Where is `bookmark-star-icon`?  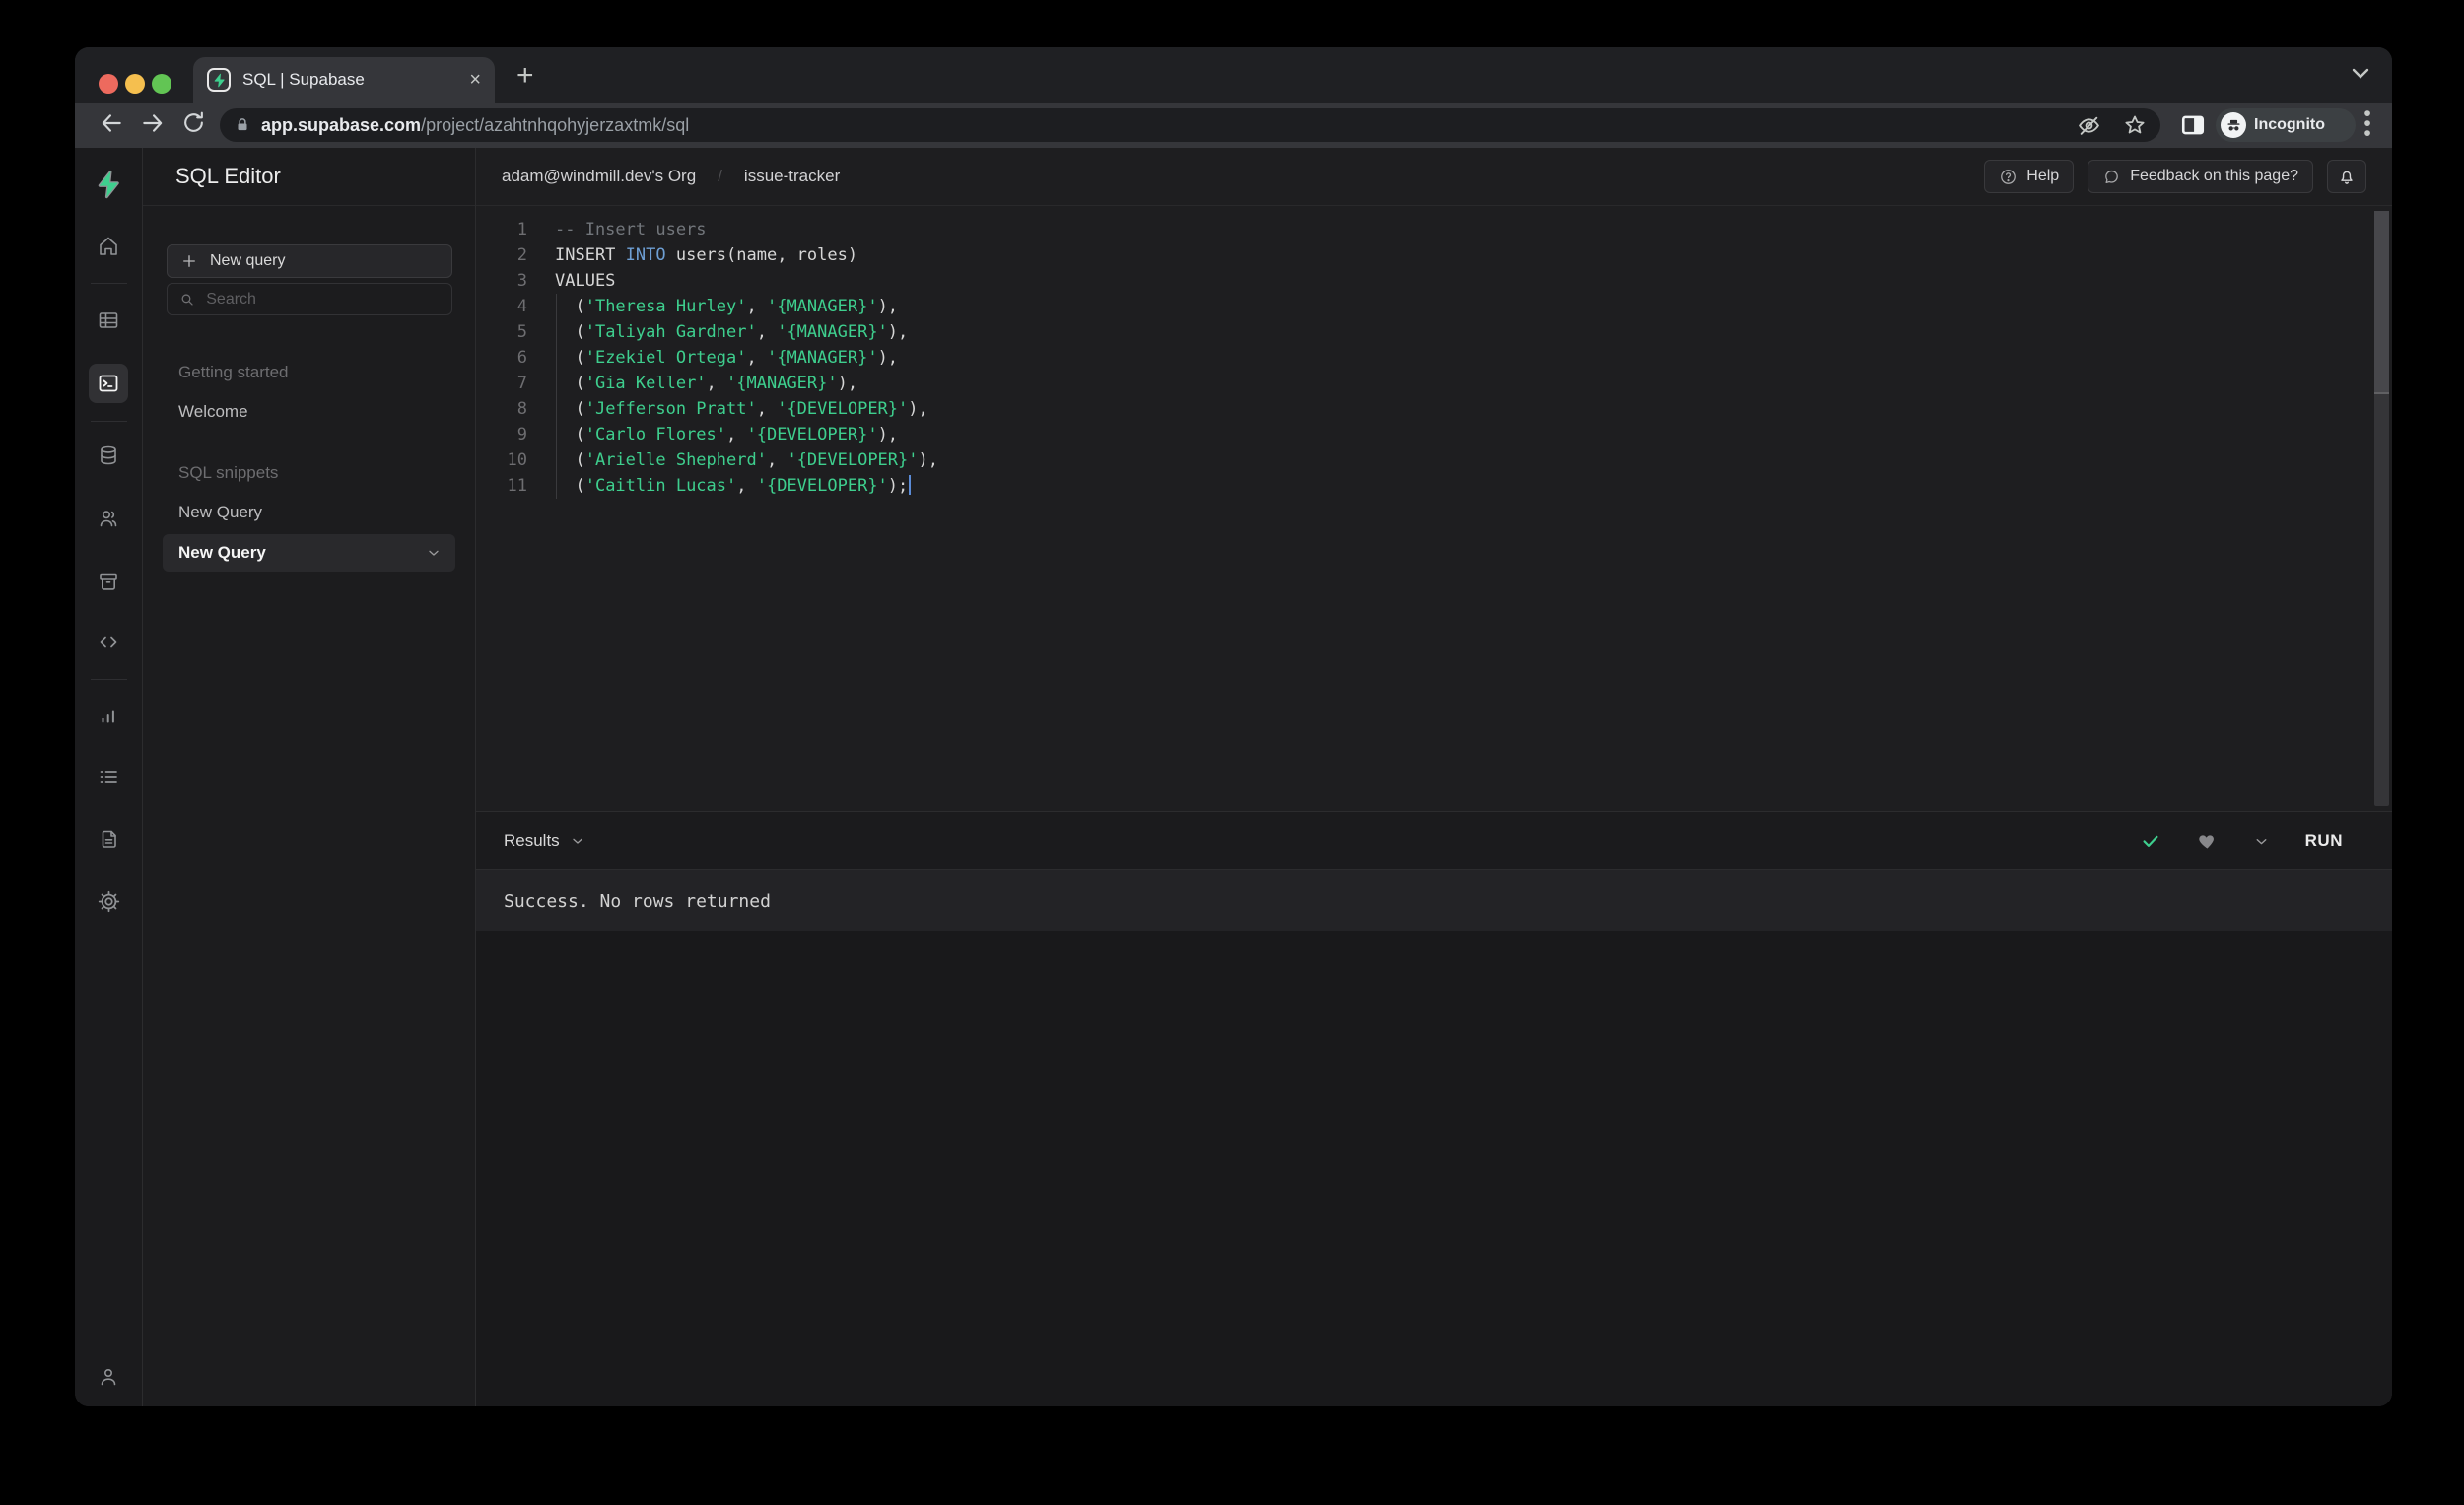
bookmark-star-icon is located at coordinates (2135, 125).